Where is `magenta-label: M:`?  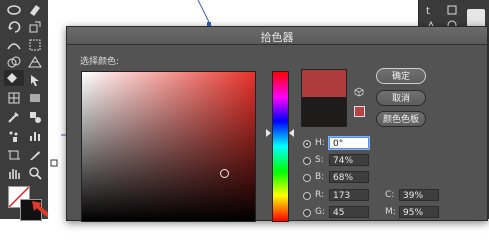 magenta-label: M: is located at coordinates (390, 212).